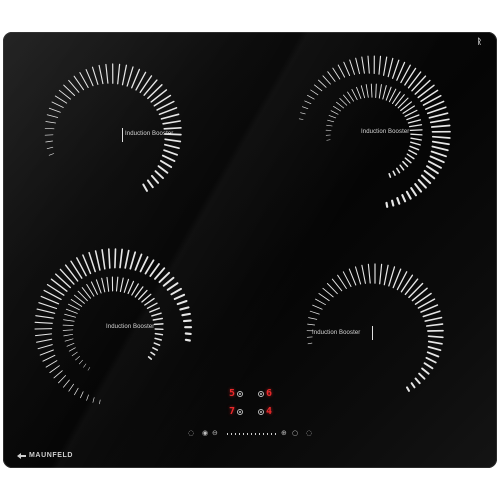 The height and width of the screenshot is (500, 500). What do you see at coordinates (240, 394) in the screenshot?
I see `zone-select-top-left` at bounding box center [240, 394].